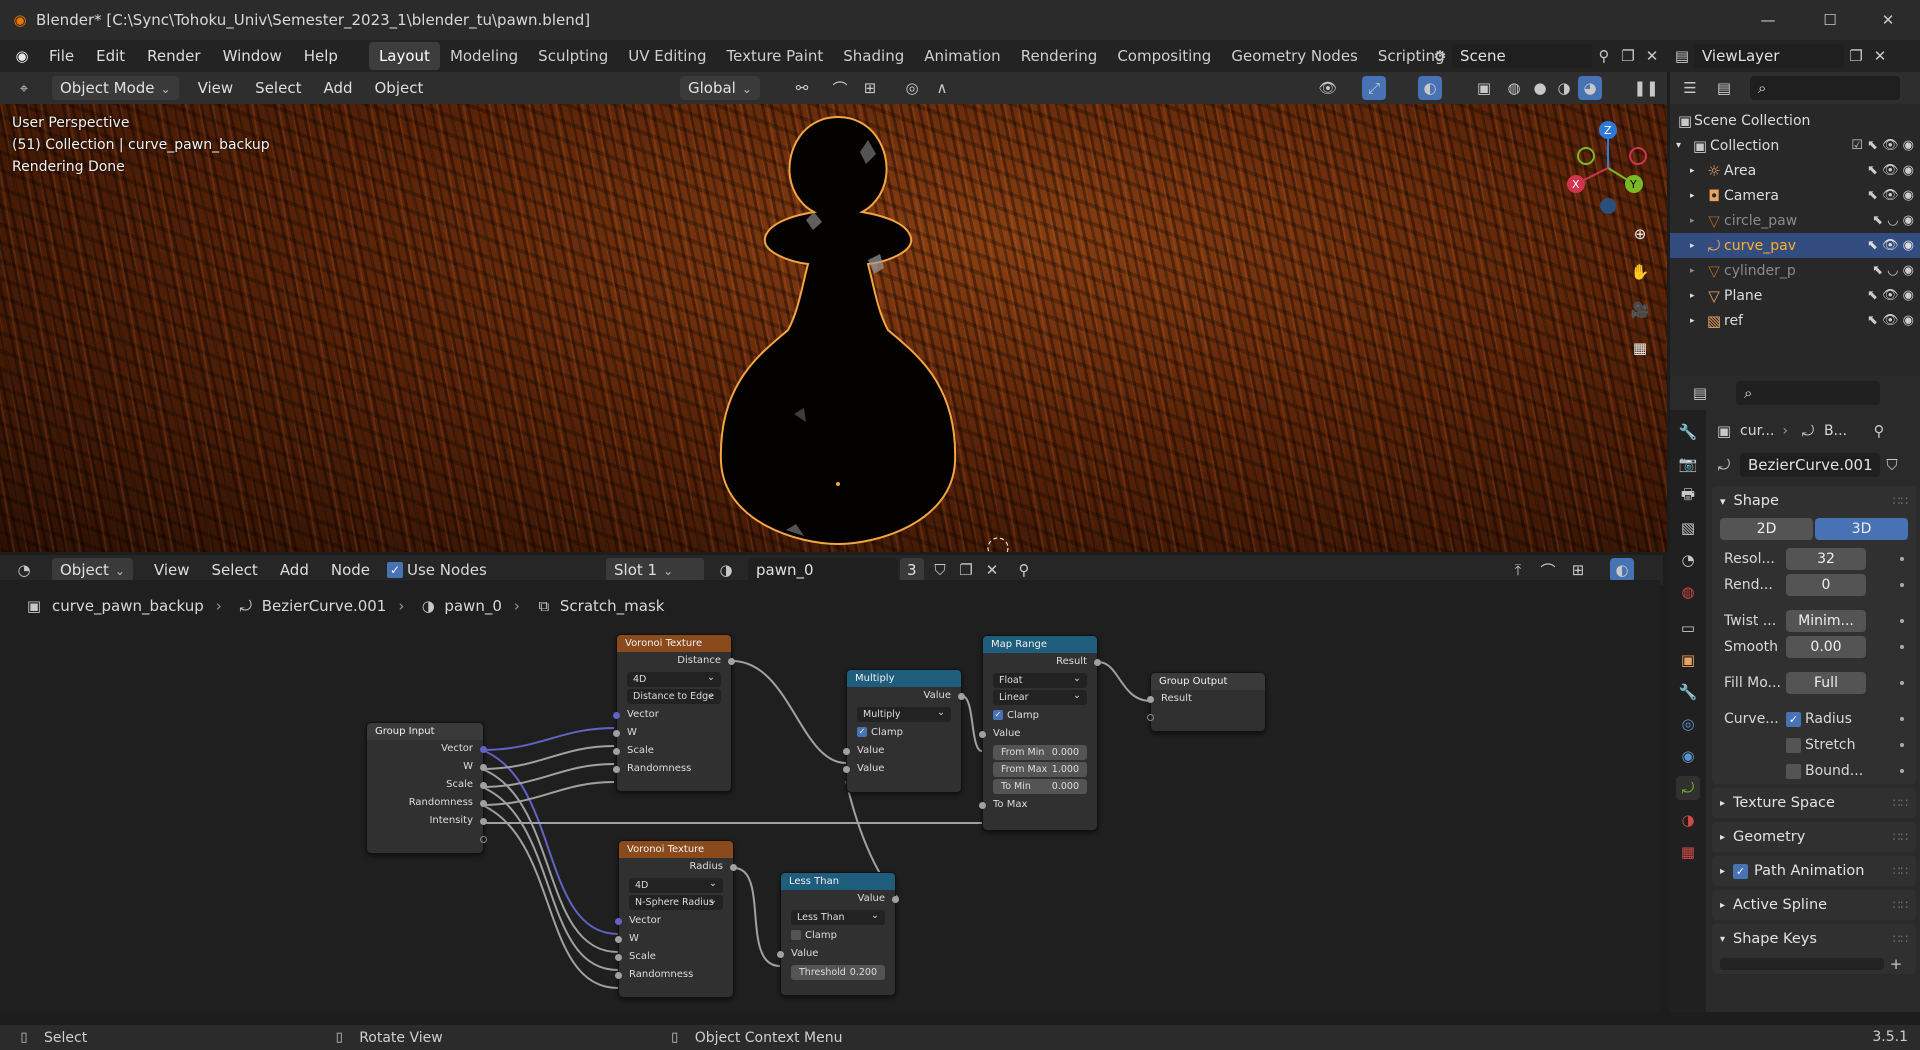 The image size is (1920, 1050). Describe the element at coordinates (1548, 570) in the screenshot. I see `node-snap-icon: ⌒` at that location.